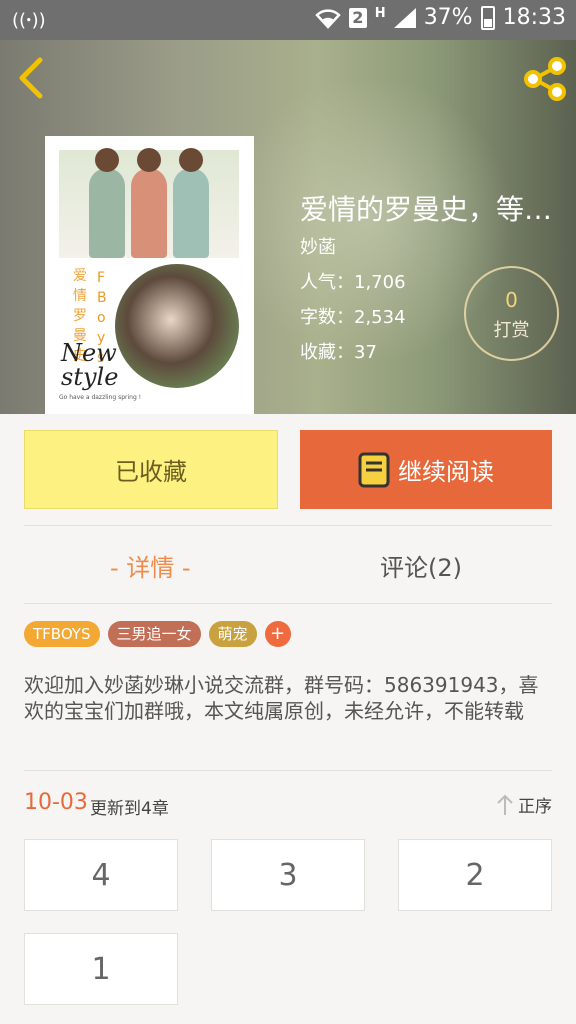 This screenshot has height=1024, width=576. Describe the element at coordinates (101, 969) in the screenshot. I see `chapter-button: 1` at that location.